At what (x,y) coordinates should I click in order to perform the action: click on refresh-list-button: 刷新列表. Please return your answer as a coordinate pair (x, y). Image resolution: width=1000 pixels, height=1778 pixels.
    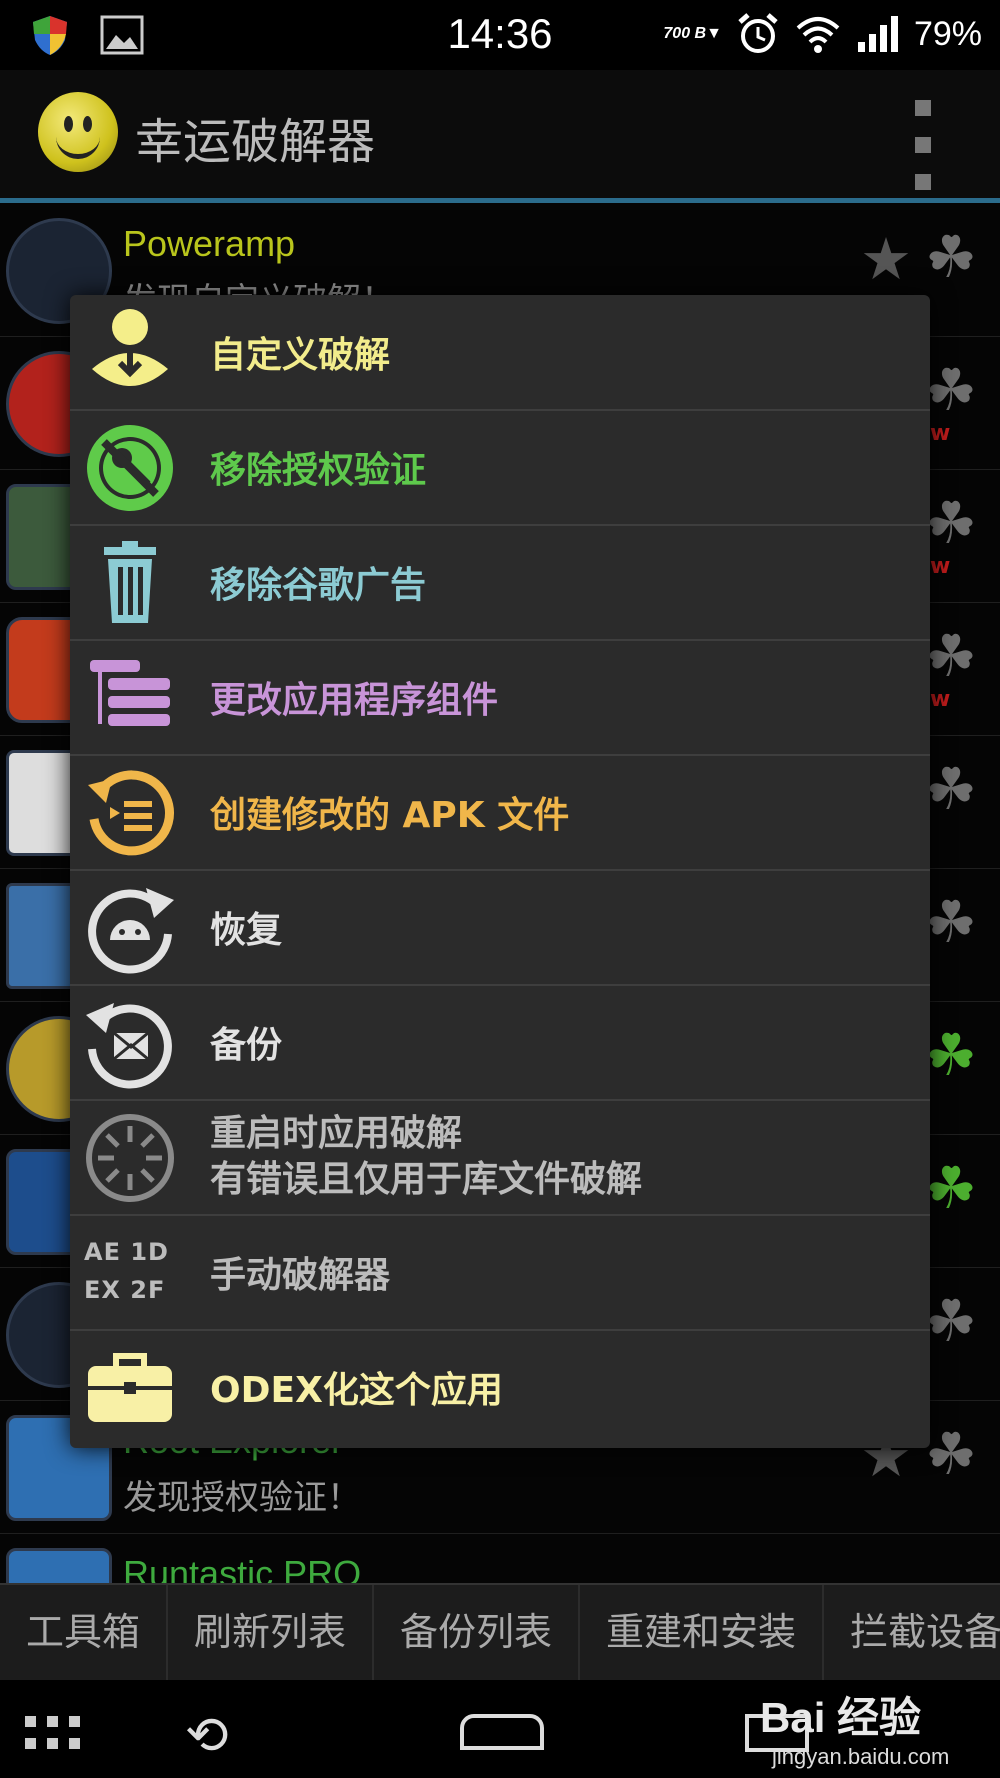
    Looking at the image, I should click on (271, 1632).